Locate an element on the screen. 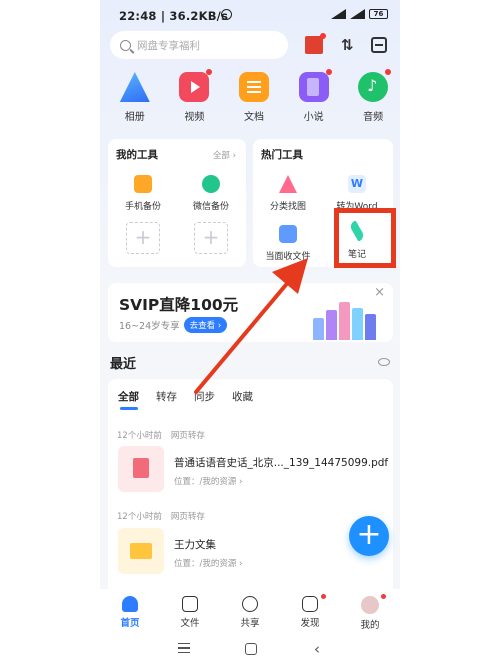  sort-icon: ⇅ is located at coordinates (348, 45).